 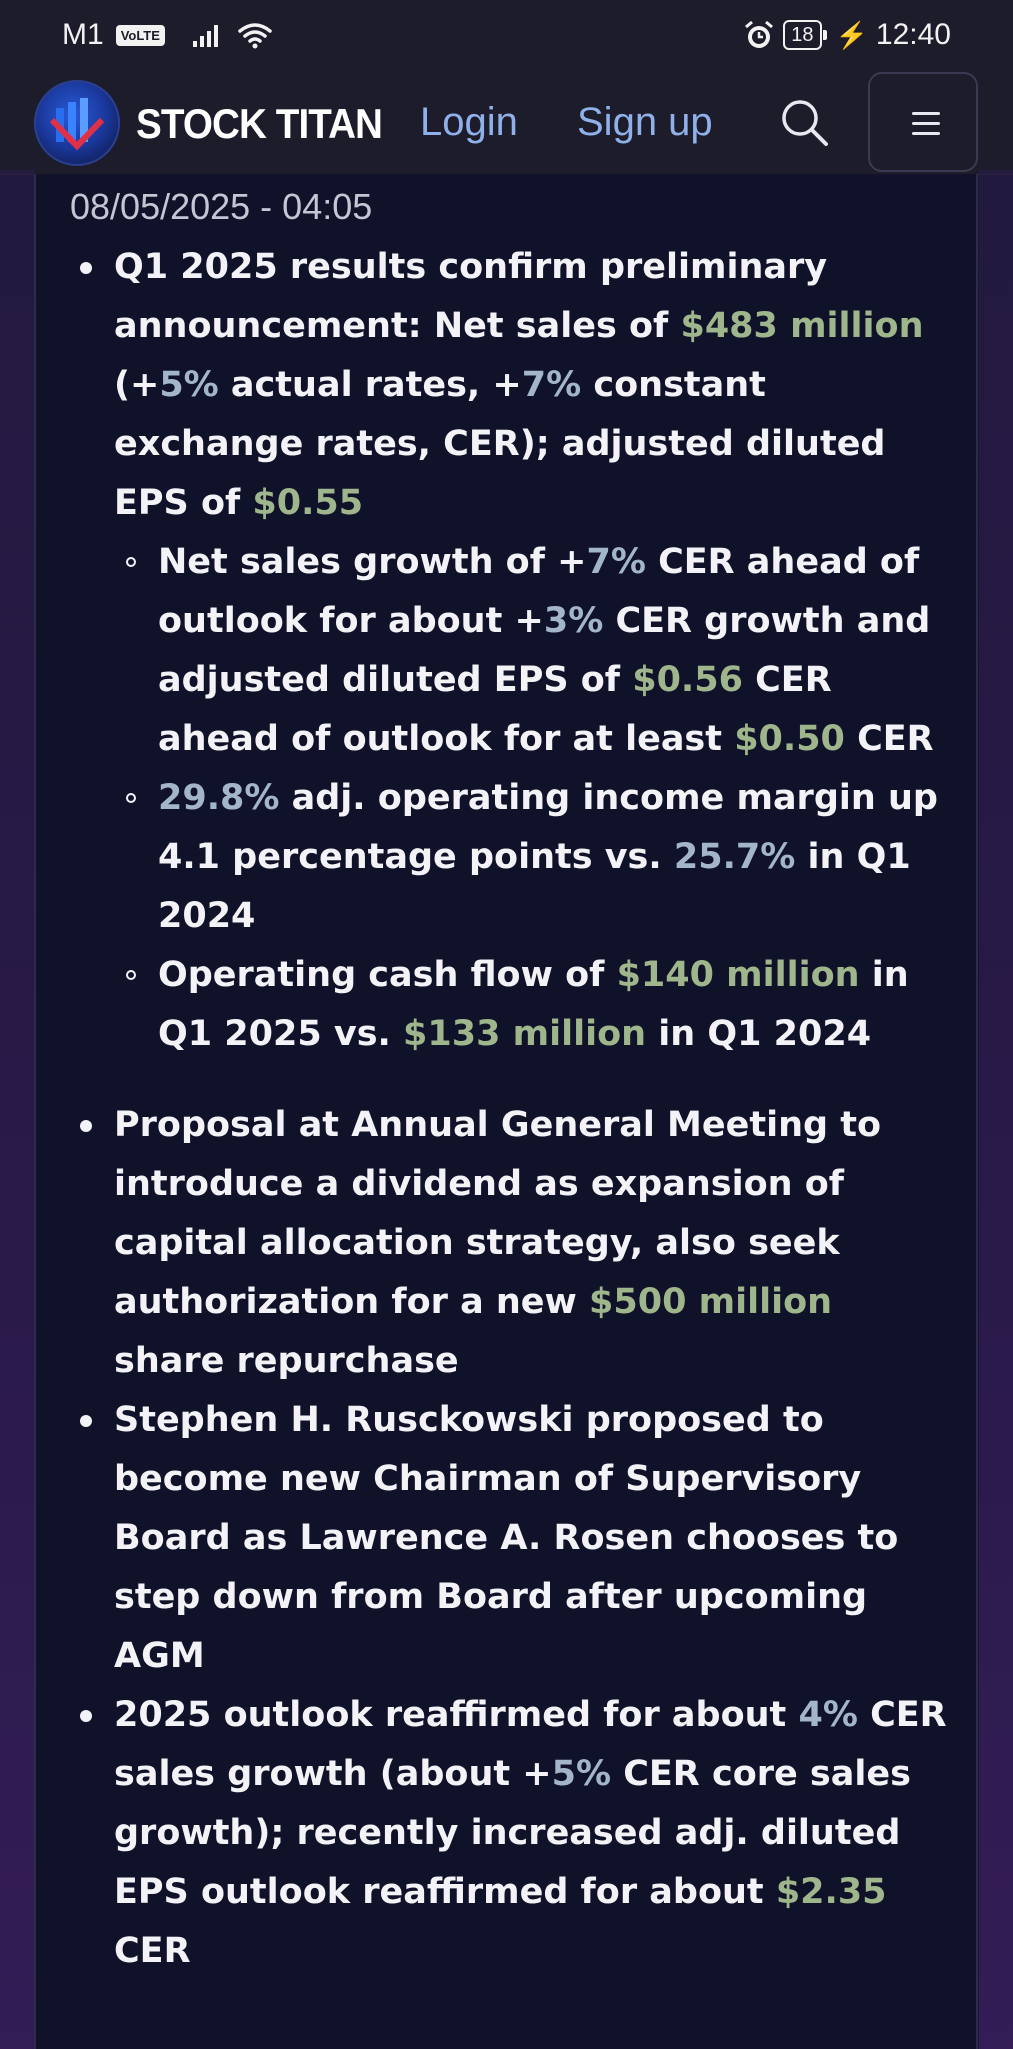 I want to click on text-run: (+, so click(x=137, y=385).